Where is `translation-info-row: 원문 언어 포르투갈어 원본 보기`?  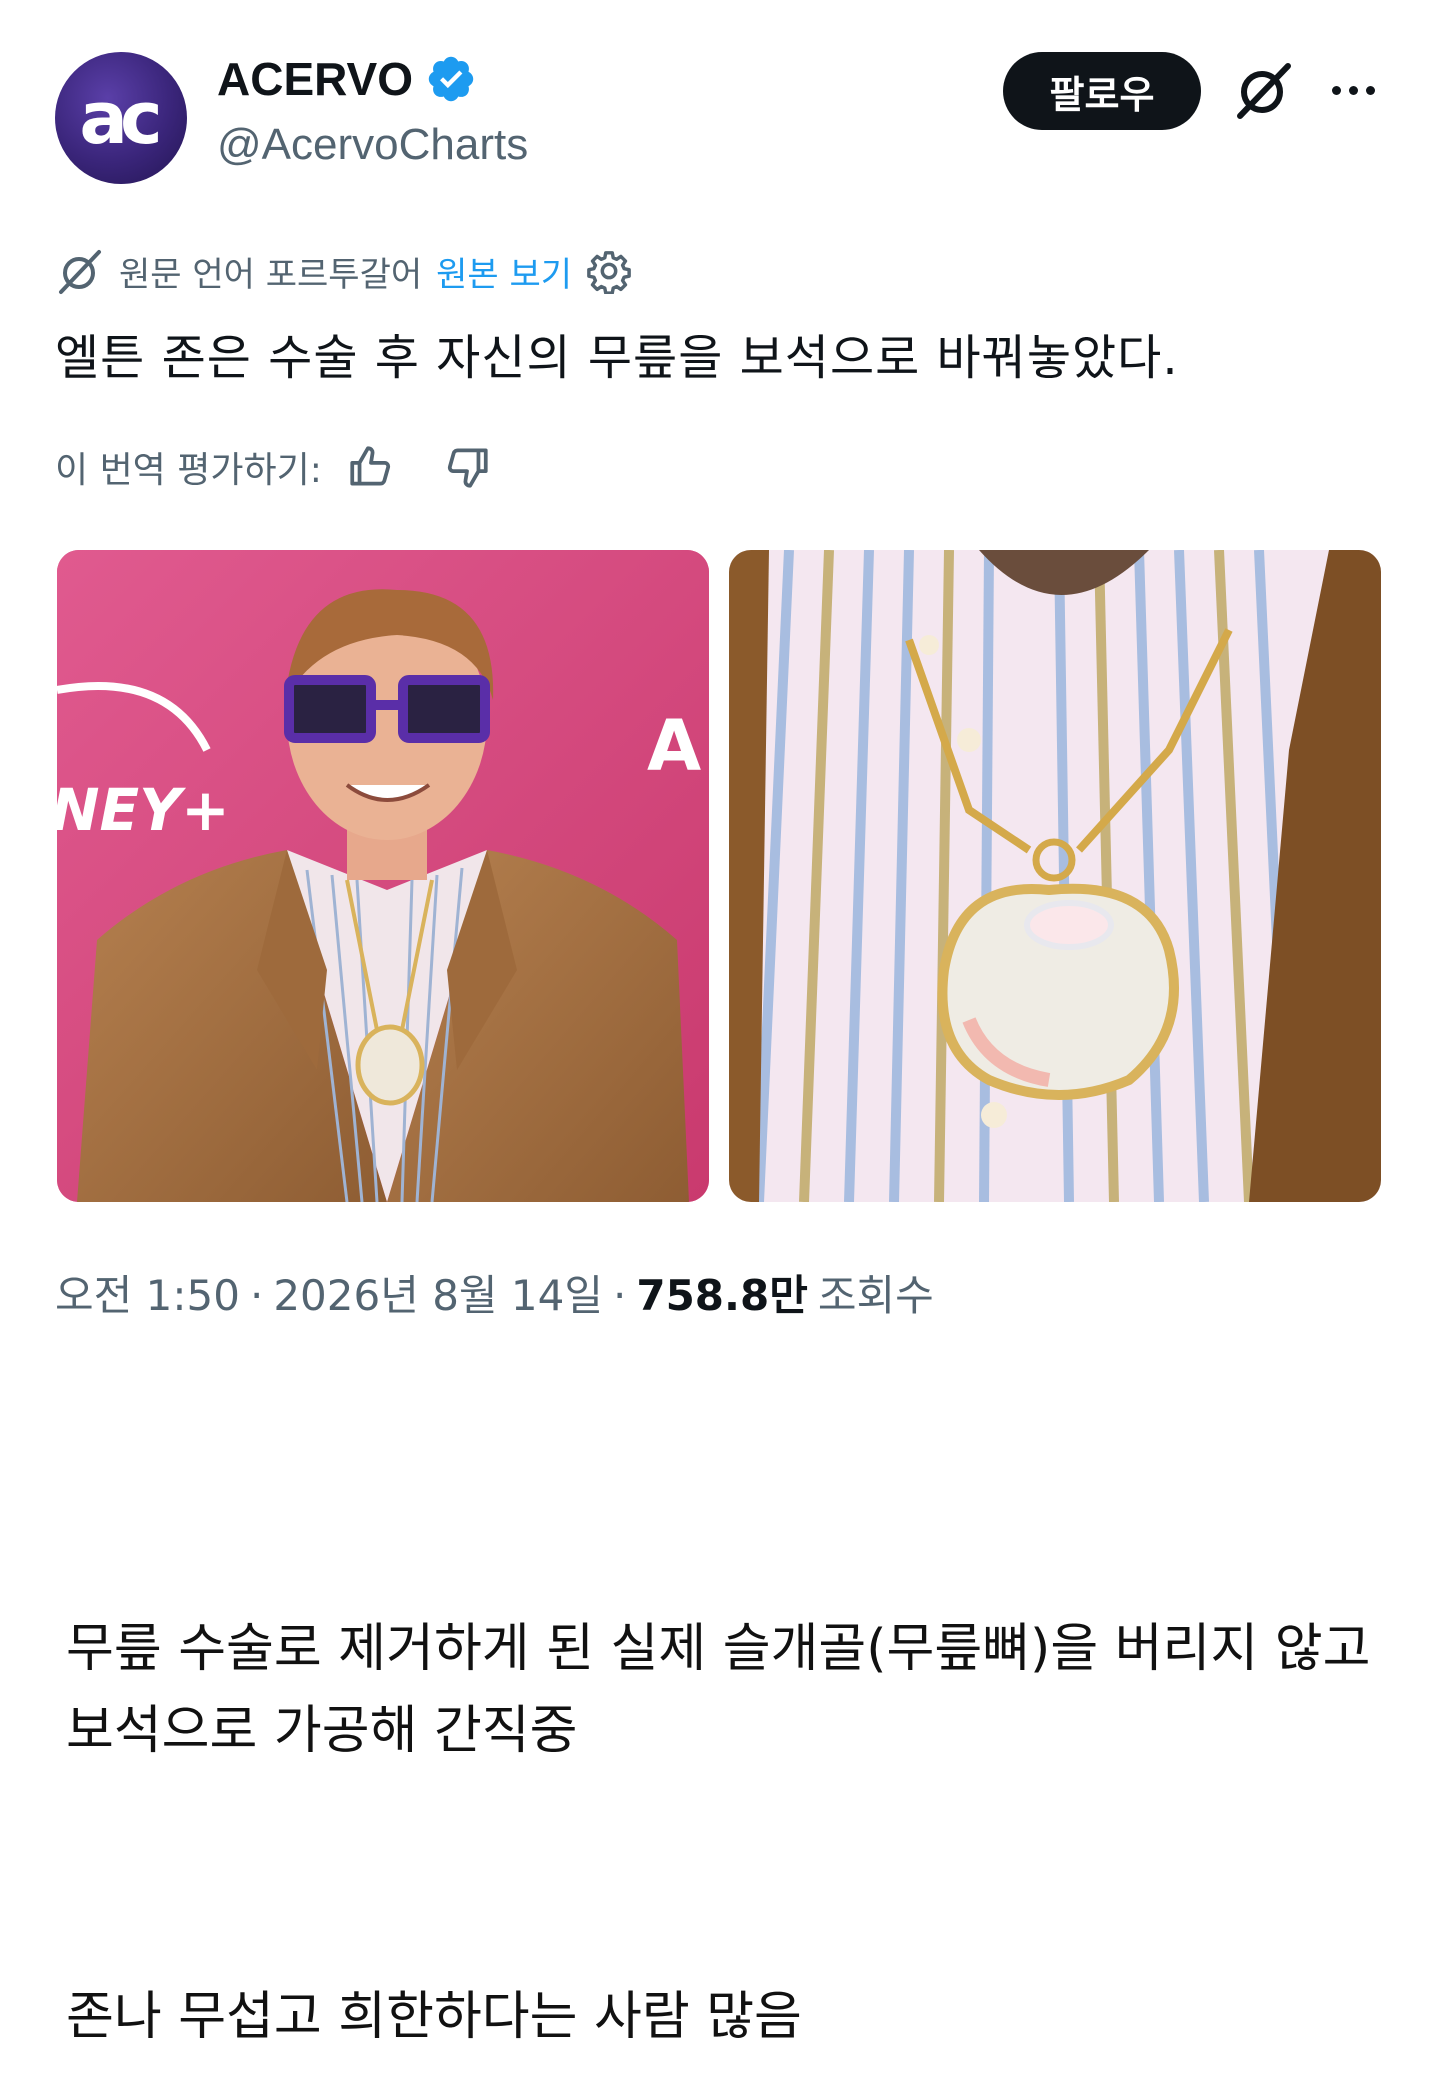 translation-info-row: 원문 언어 포르투갈어 원본 보기 is located at coordinates (343, 271).